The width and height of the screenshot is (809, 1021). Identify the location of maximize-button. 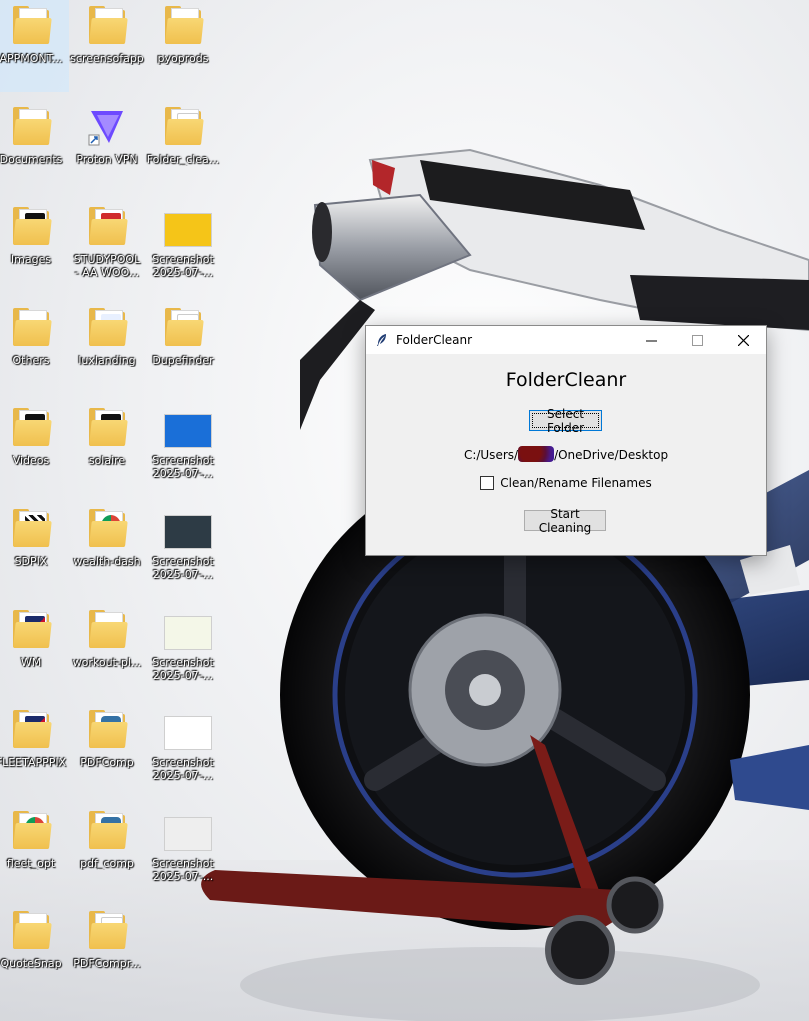
(697, 340).